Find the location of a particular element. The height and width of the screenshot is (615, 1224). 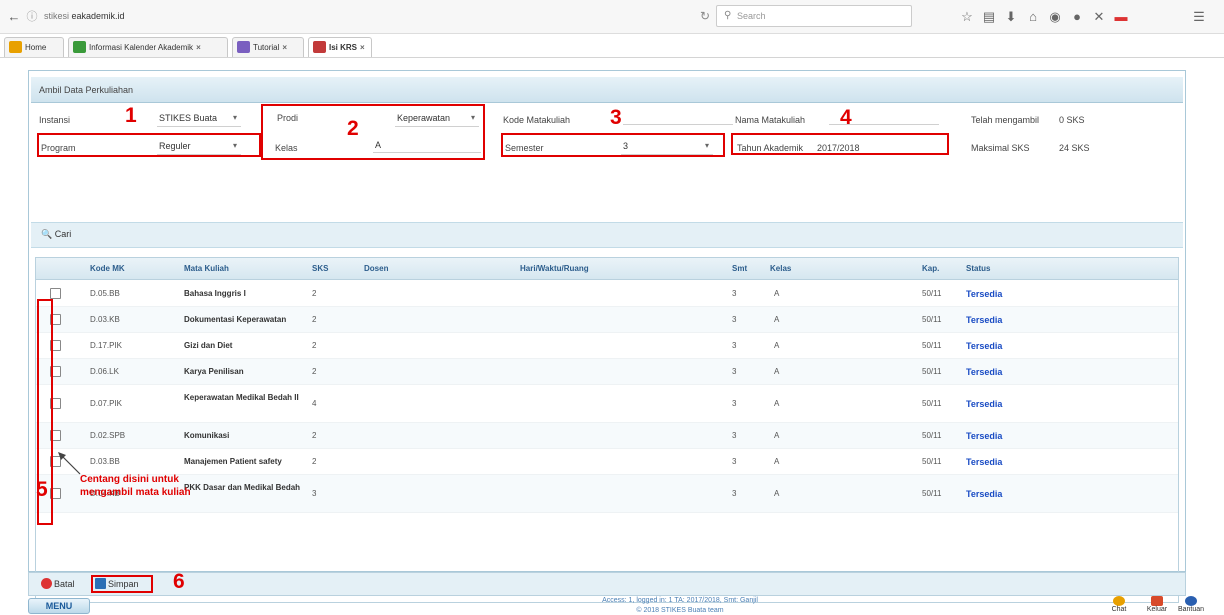

annotation-number-6: 6 is located at coordinates (179, 581).